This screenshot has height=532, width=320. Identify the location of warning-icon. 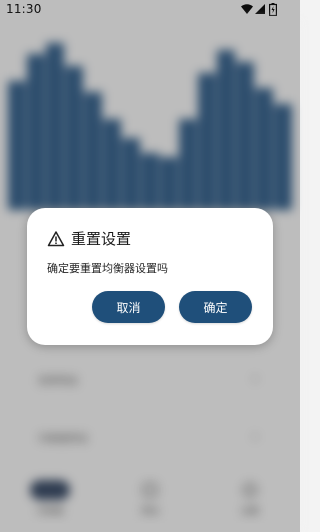
(56, 239).